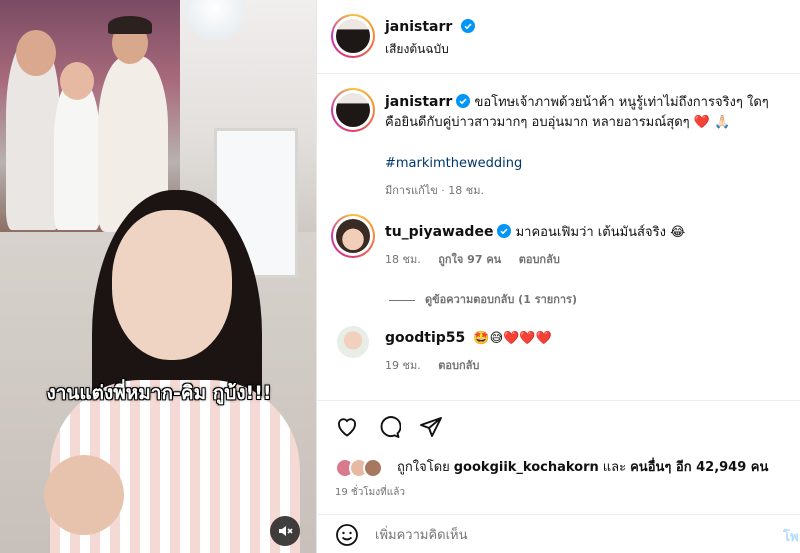 Image resolution: width=800 pixels, height=553 pixels. Describe the element at coordinates (432, 365) in the screenshot. I see `comment-2-meta: 19 ชม. ตอบกลับ` at that location.